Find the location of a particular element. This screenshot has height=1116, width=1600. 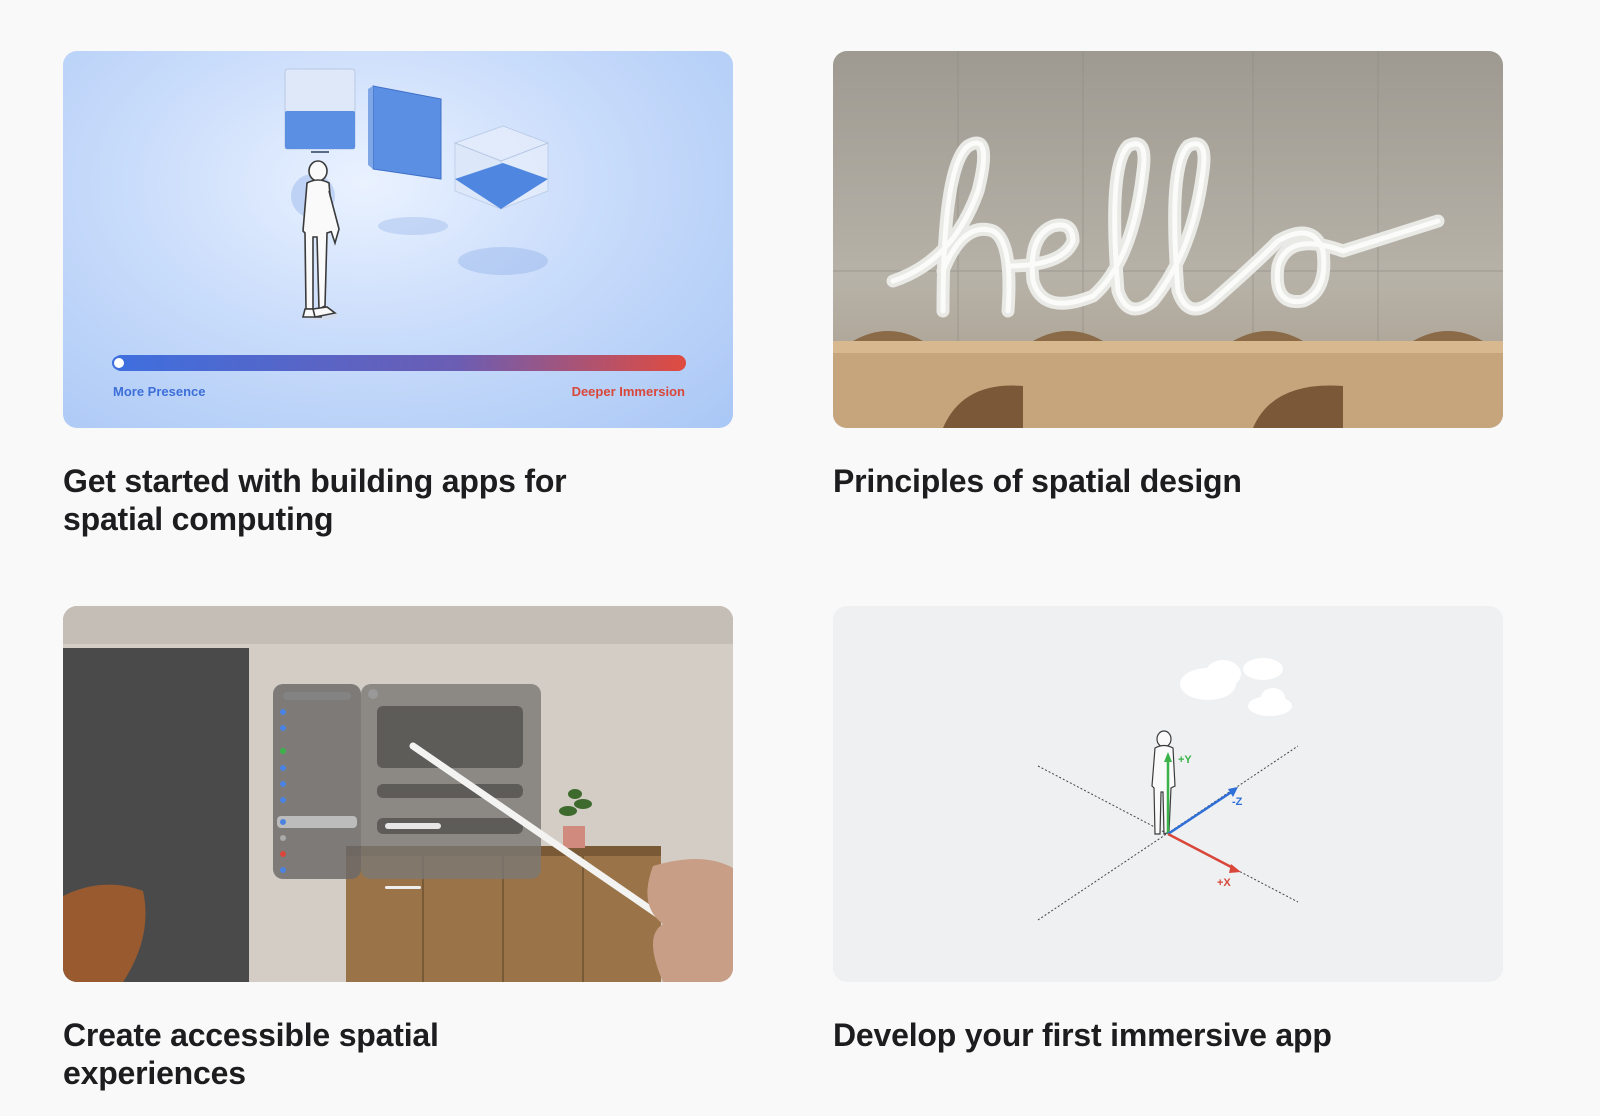

axis-y-label: +Y is located at coordinates (1185, 760).